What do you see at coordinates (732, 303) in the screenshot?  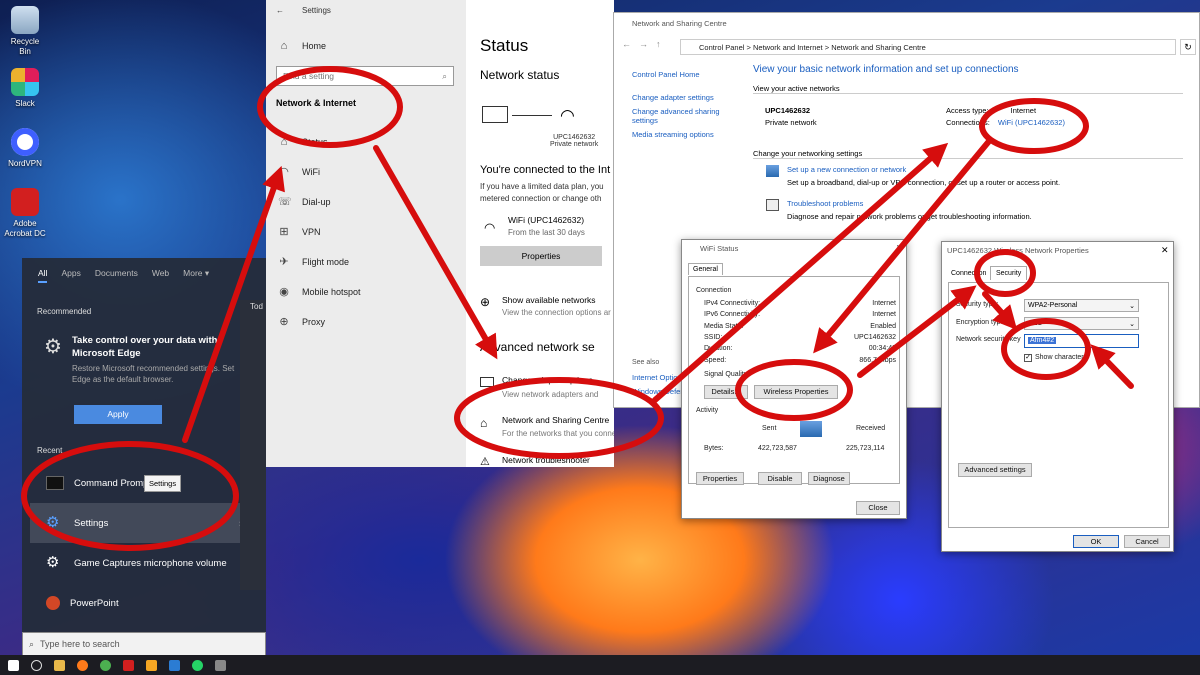 I see `status-row-label: IPv4 Connectivity:` at bounding box center [732, 303].